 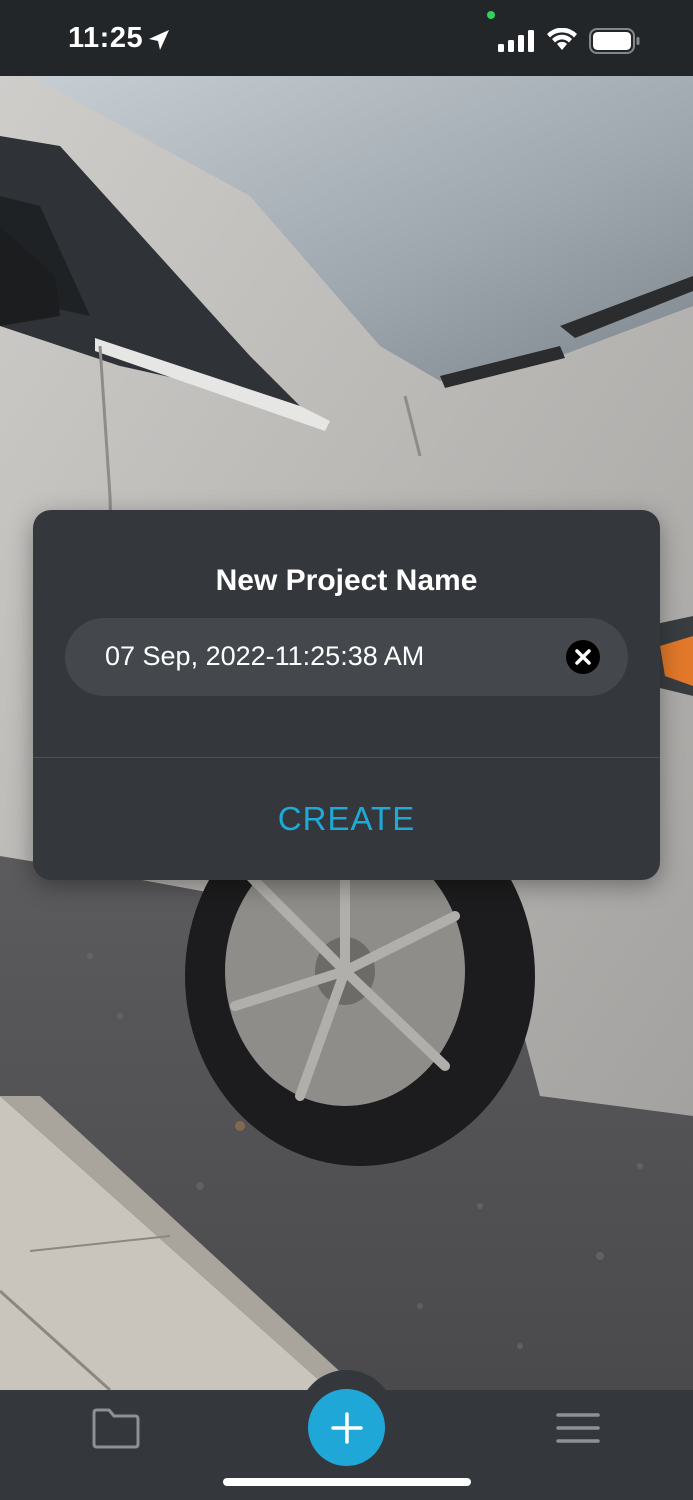 I want to click on clear-x-icon, so click(x=583, y=657).